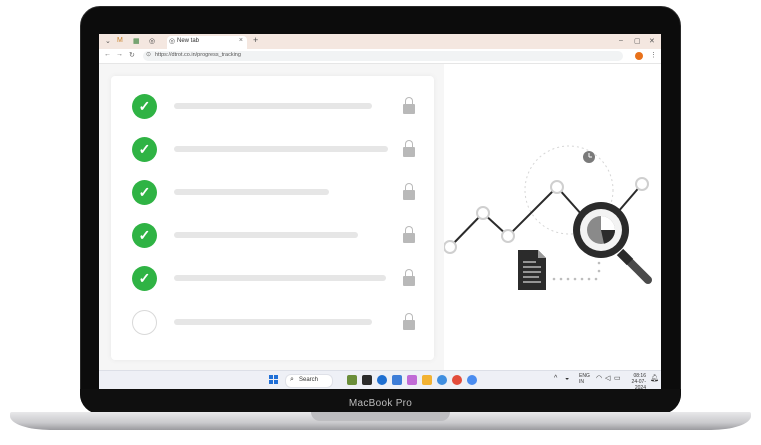 This screenshot has height=445, width=761. Describe the element at coordinates (637, 41) in the screenshot. I see `maximize-button: ▢` at that location.